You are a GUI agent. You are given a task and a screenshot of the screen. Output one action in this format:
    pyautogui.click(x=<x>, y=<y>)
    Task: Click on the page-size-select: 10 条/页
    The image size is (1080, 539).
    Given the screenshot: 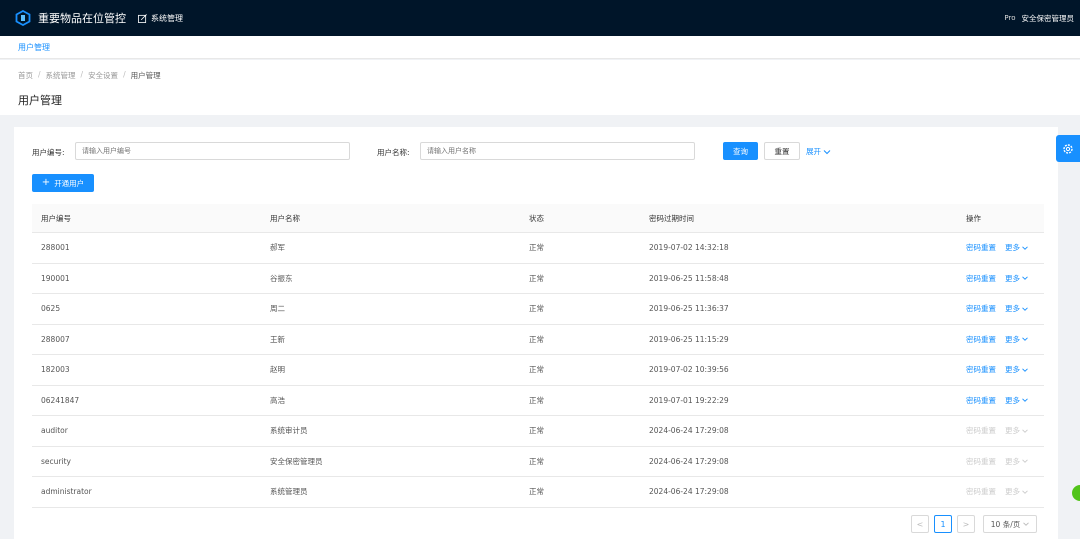 What is the action you would take?
    pyautogui.click(x=1010, y=524)
    